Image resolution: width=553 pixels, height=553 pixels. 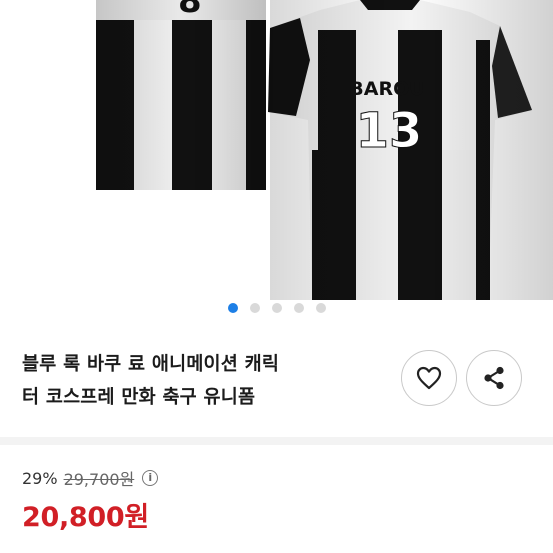 I want to click on share-icon, so click(x=494, y=378).